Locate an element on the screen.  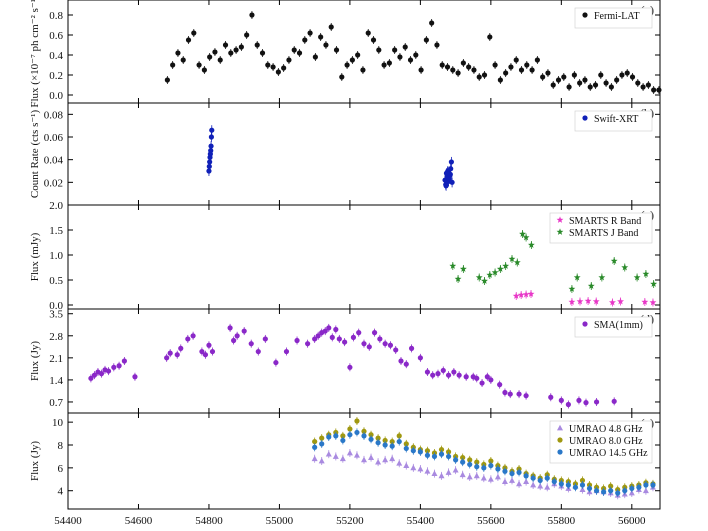
legend-label: UMRAO 8.0 GHz is located at coordinates (606, 441).